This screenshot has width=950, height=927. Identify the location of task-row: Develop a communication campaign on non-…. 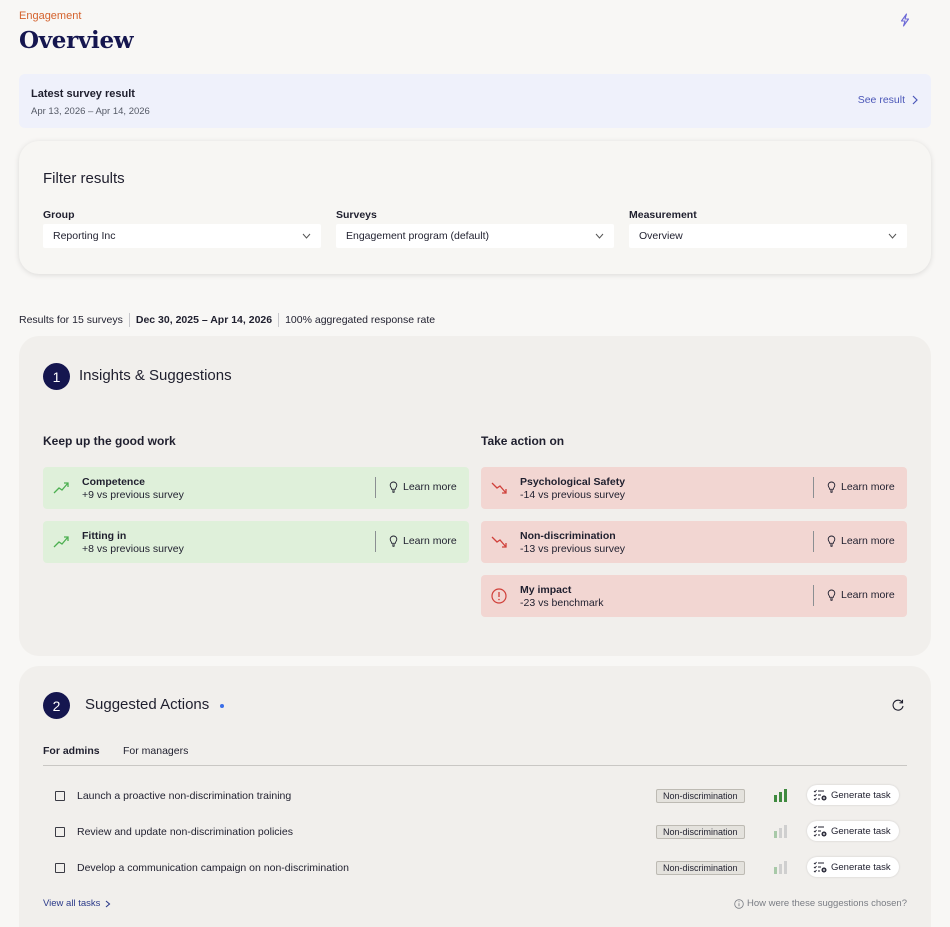
(475, 868).